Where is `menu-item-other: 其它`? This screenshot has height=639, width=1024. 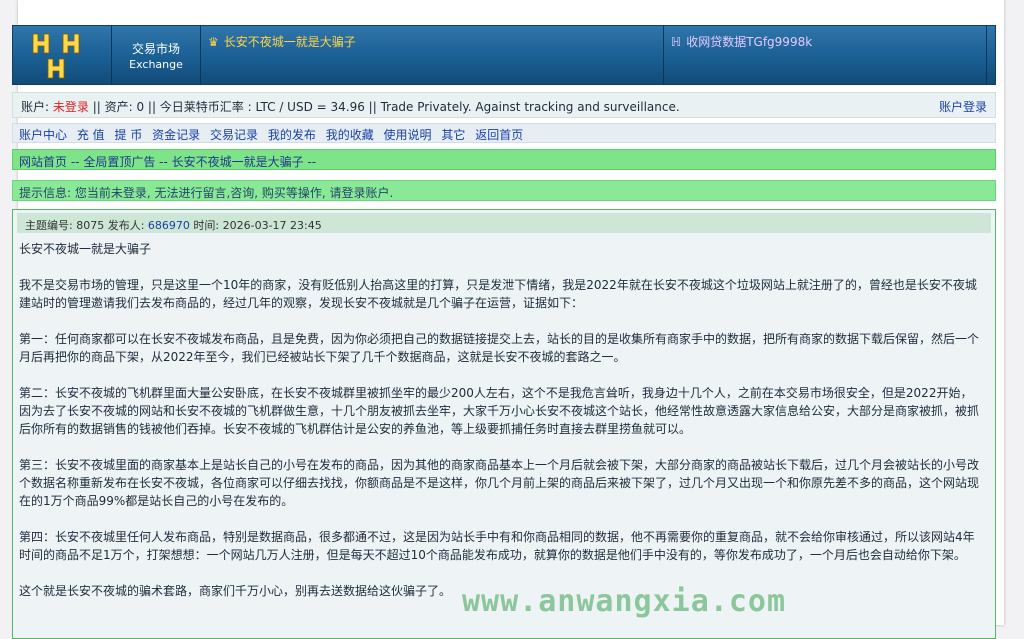 menu-item-other: 其它 is located at coordinates (453, 135).